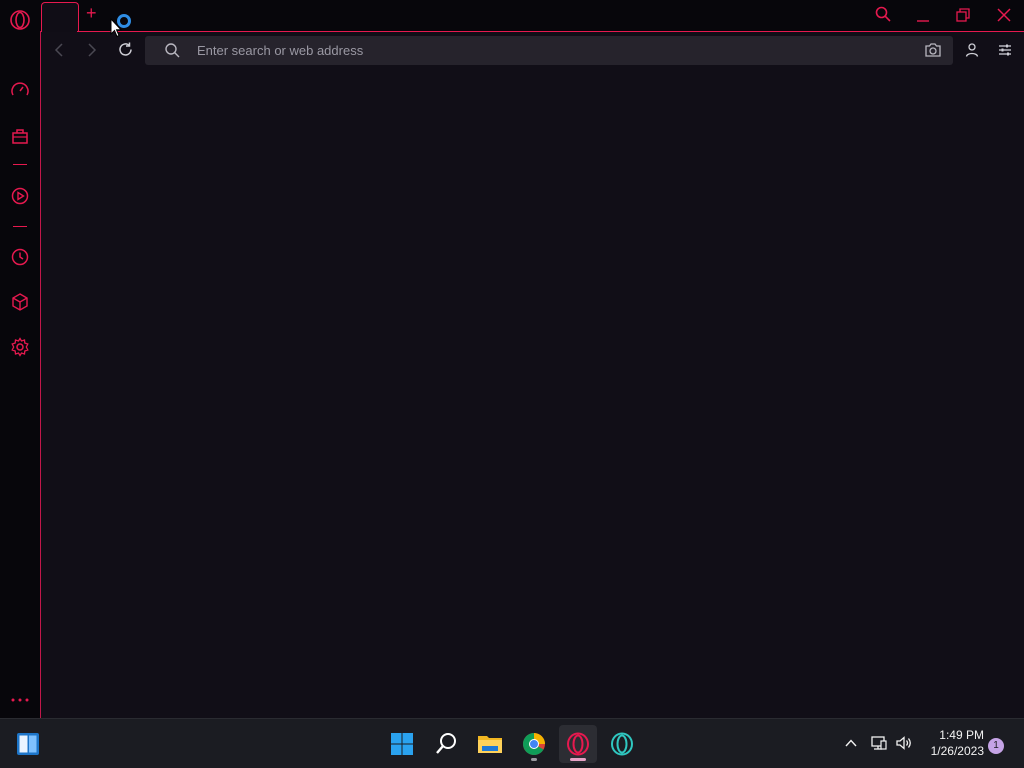  Describe the element at coordinates (879, 743) in the screenshot. I see `network-icon` at that location.